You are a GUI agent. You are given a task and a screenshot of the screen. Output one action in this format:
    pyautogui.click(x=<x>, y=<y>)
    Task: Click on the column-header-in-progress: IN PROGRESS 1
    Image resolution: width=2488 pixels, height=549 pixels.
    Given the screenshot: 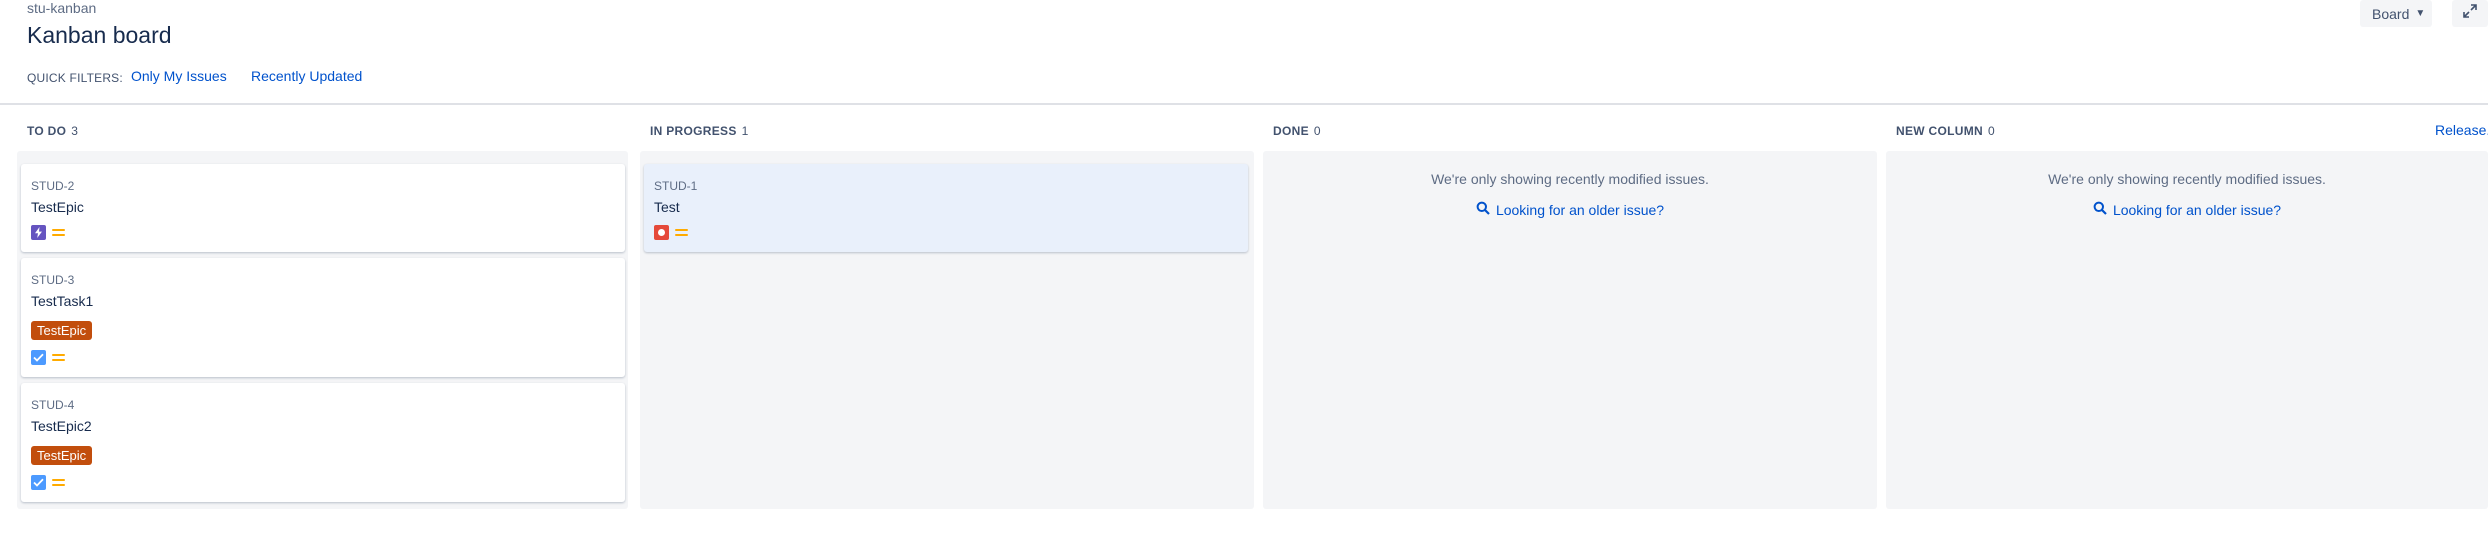 What is the action you would take?
    pyautogui.click(x=699, y=131)
    